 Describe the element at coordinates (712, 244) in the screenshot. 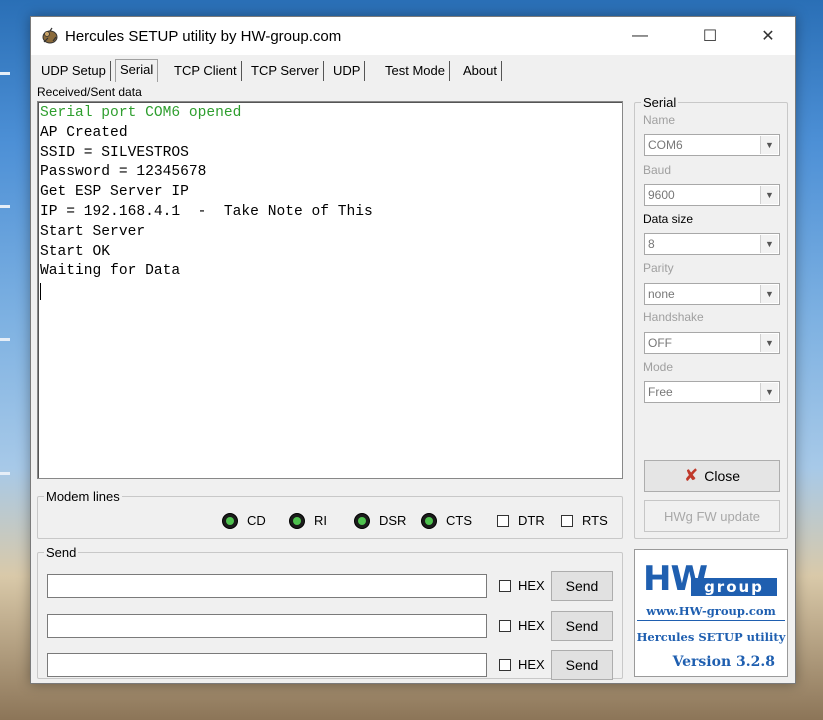

I see `data-size-select: 8 ▼` at that location.